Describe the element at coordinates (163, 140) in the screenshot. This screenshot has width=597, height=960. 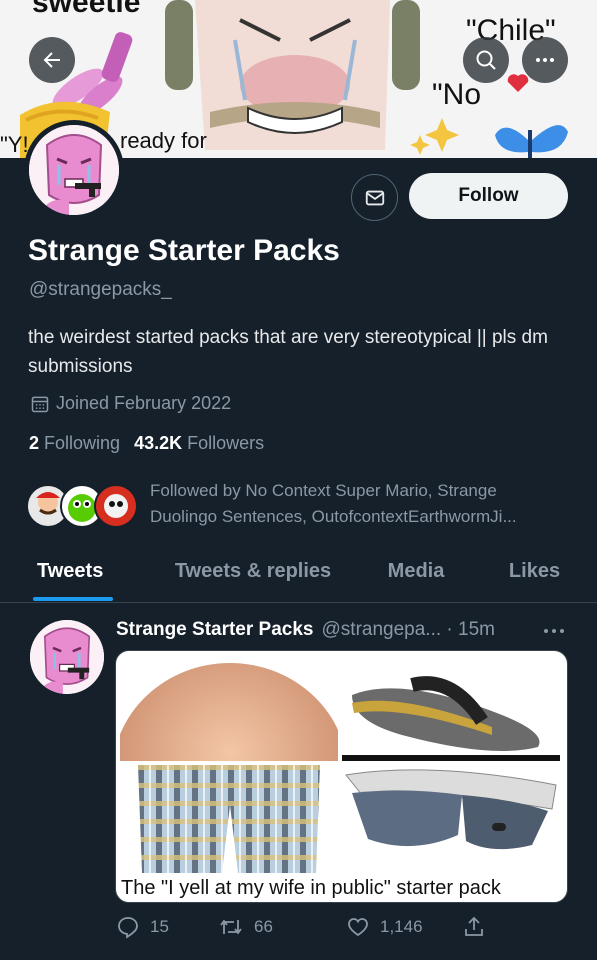
I see `banner-text-ready: ready for` at that location.